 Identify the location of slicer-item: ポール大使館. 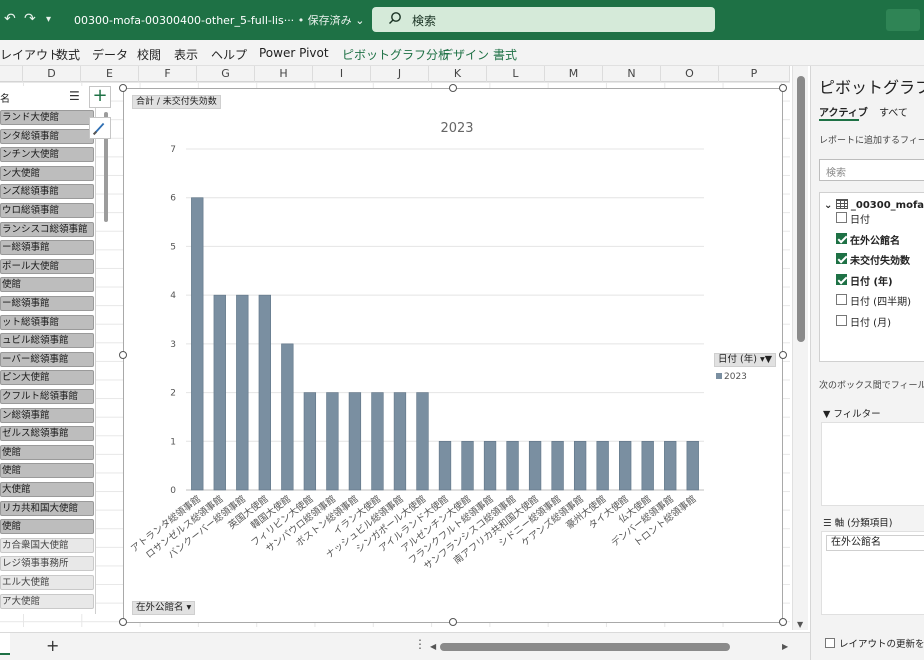
(47, 266).